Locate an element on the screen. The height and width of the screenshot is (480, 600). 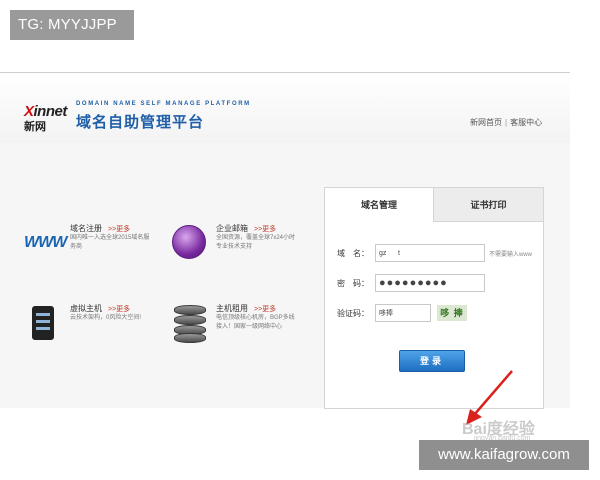
tab-certificate-print: 证书打印 is located at coordinates (488, 205).